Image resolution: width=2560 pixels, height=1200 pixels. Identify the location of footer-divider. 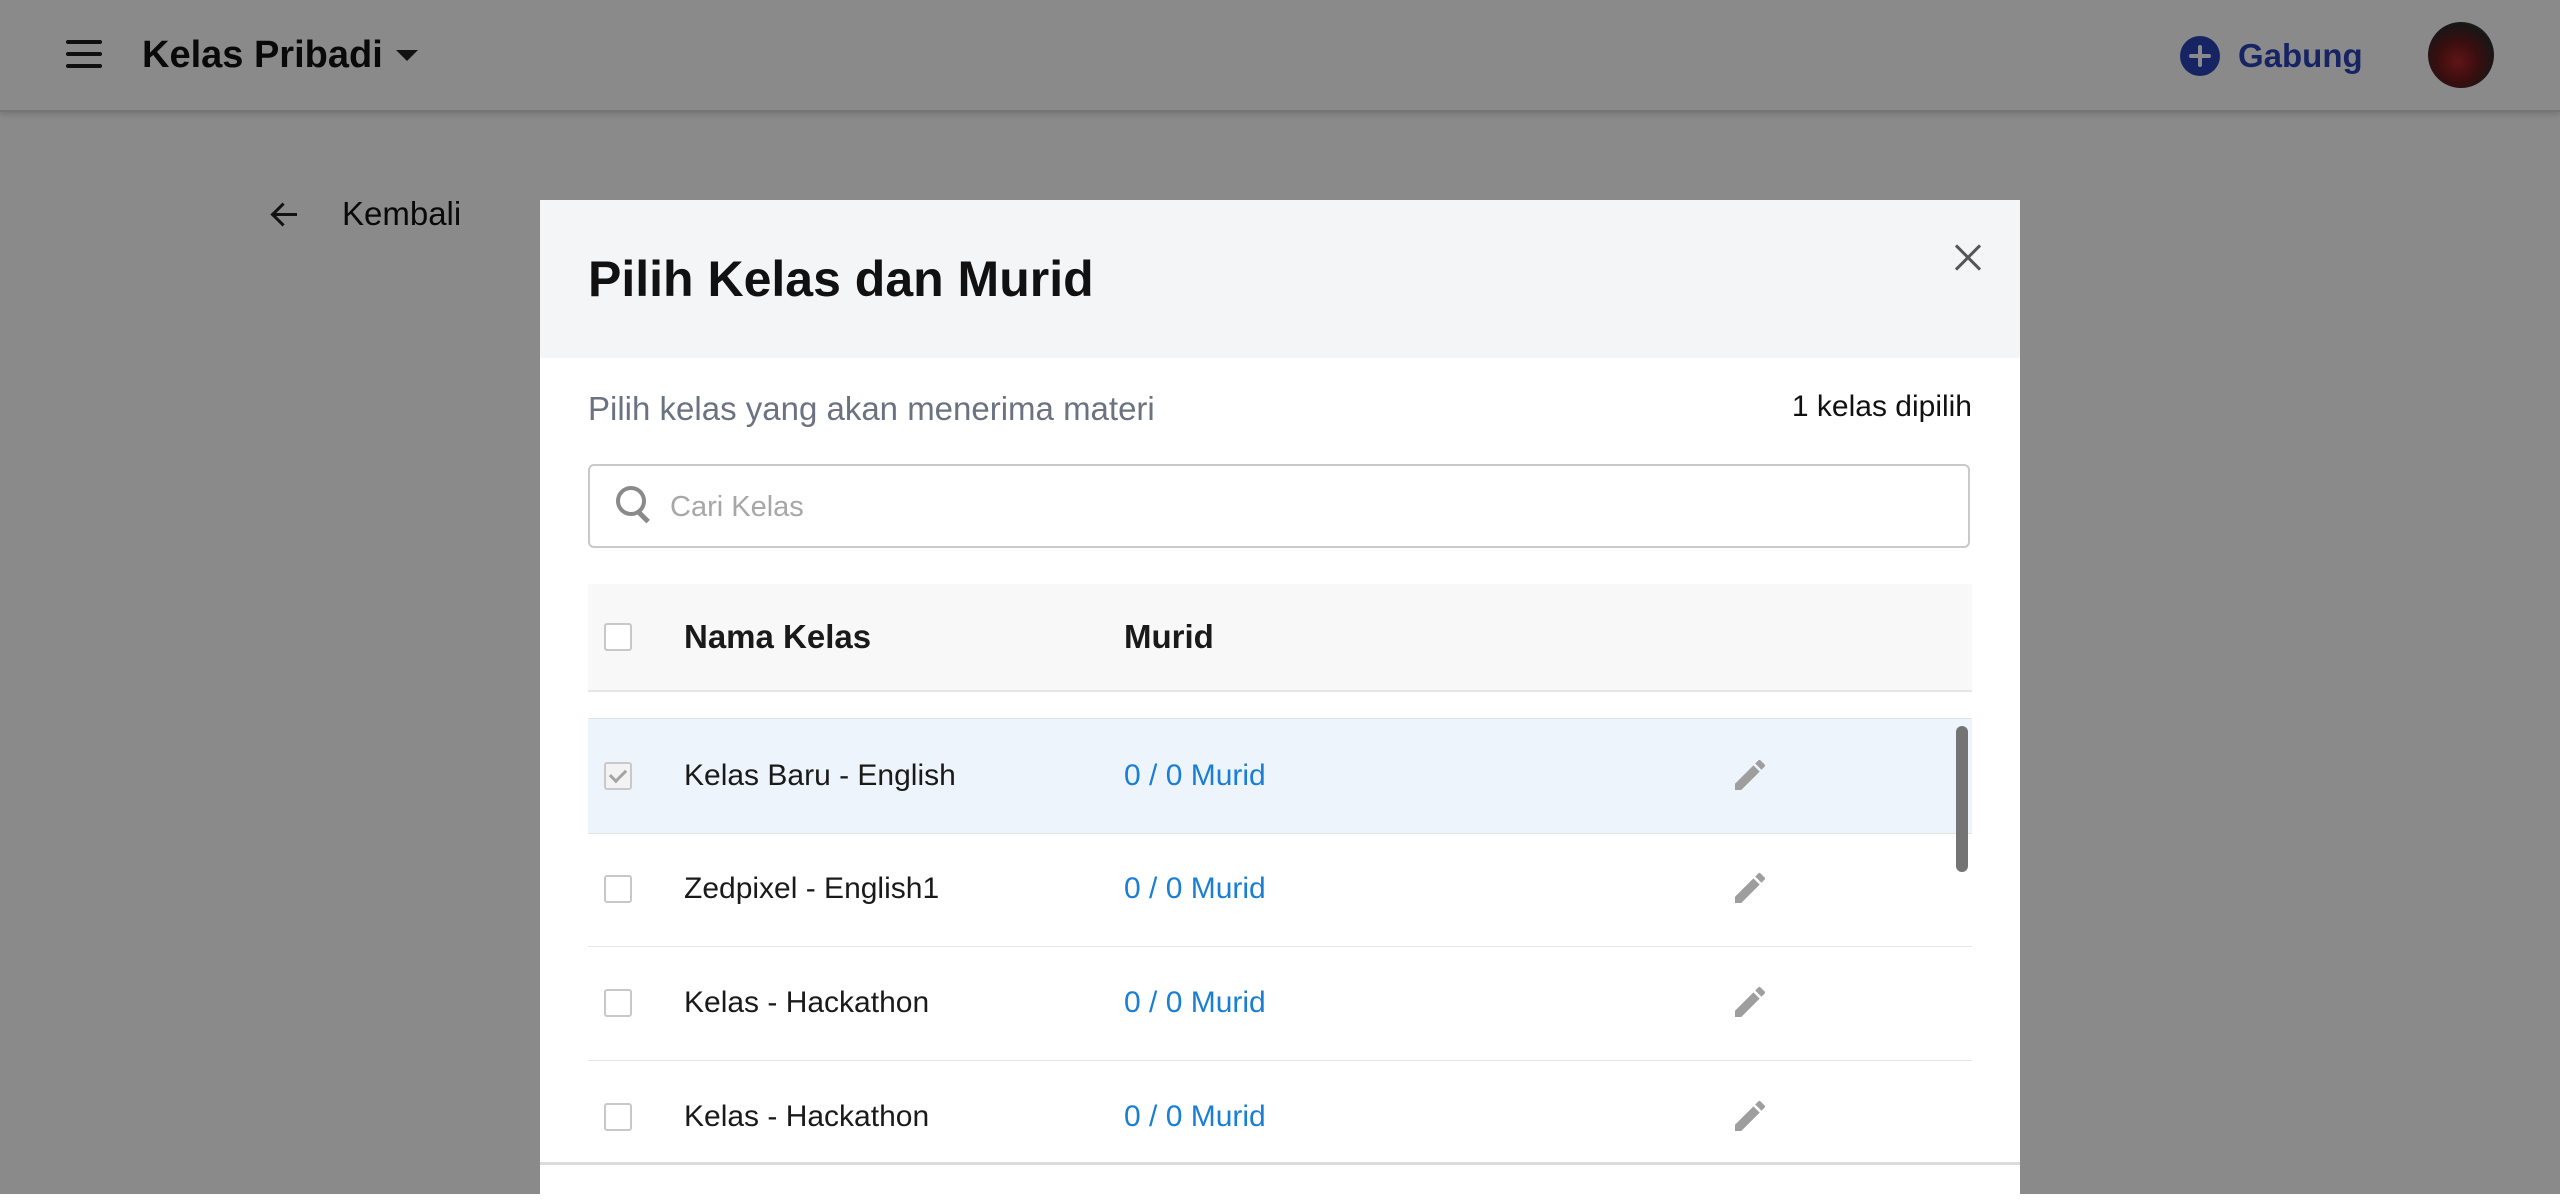
(1280, 1163).